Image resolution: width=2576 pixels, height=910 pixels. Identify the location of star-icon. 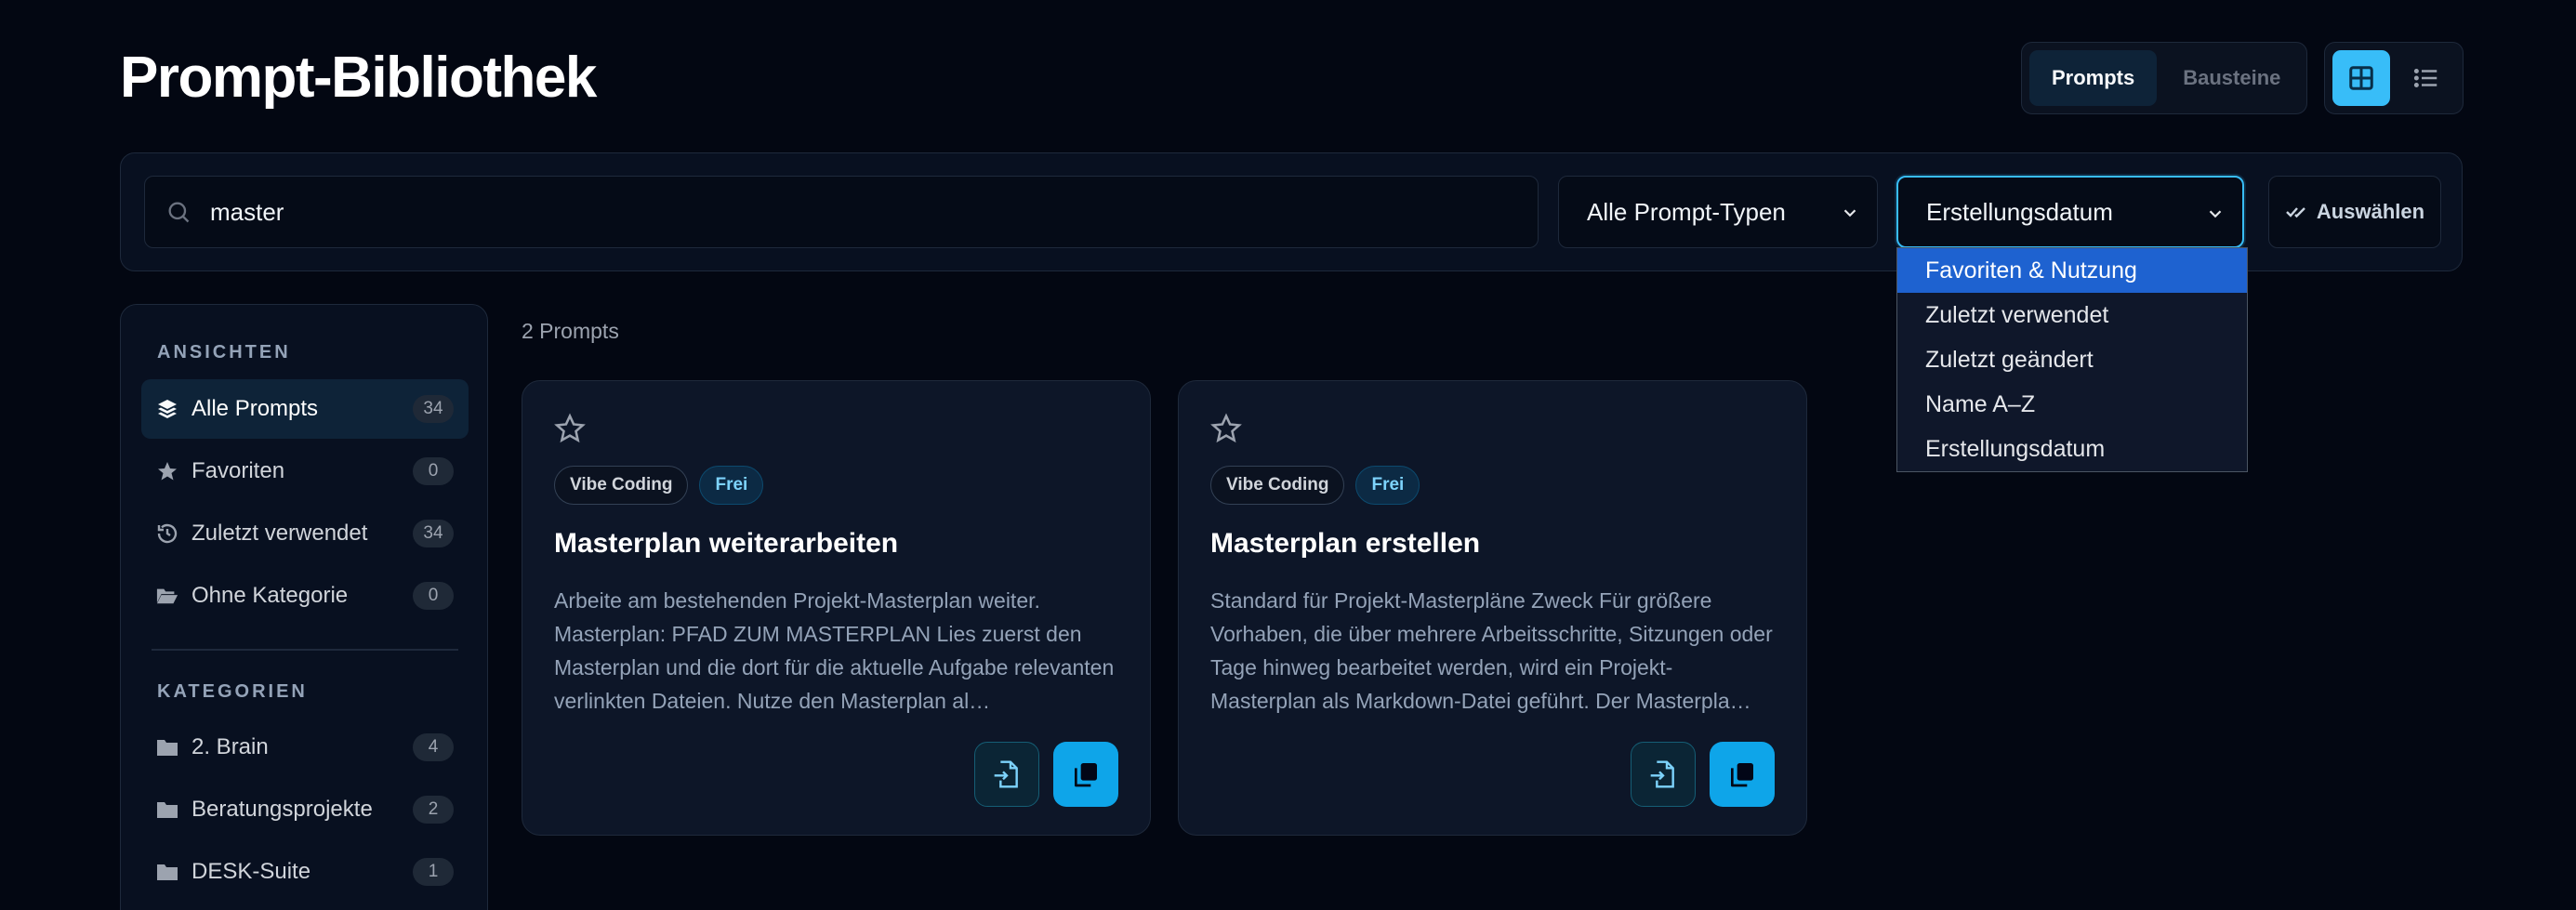
(167, 471).